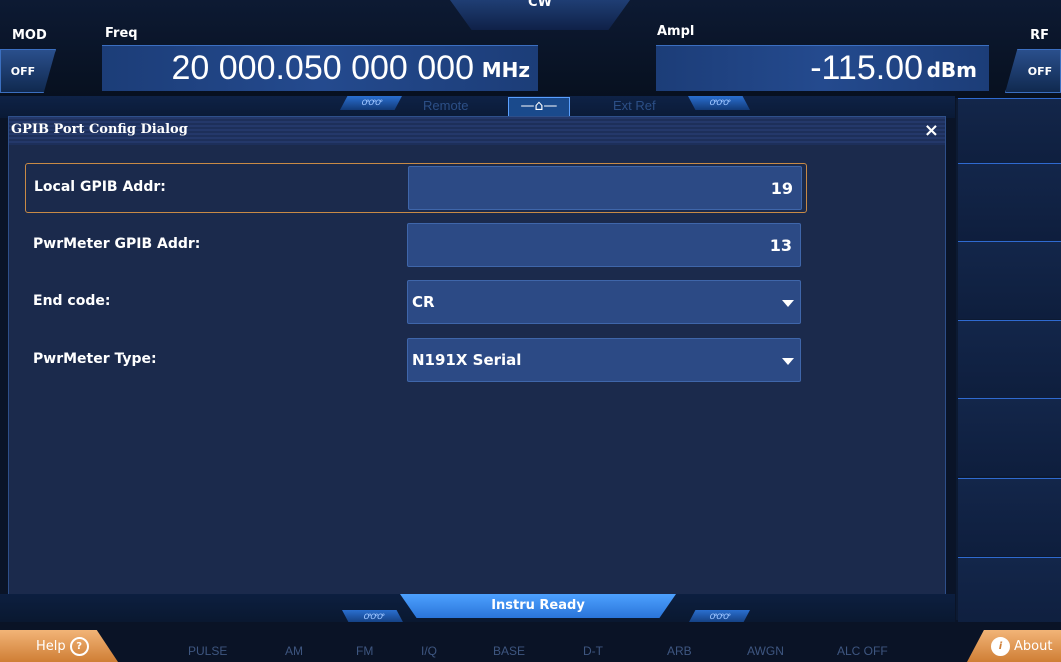 The image size is (1061, 662). I want to click on about-button: i About, so click(1014, 646).